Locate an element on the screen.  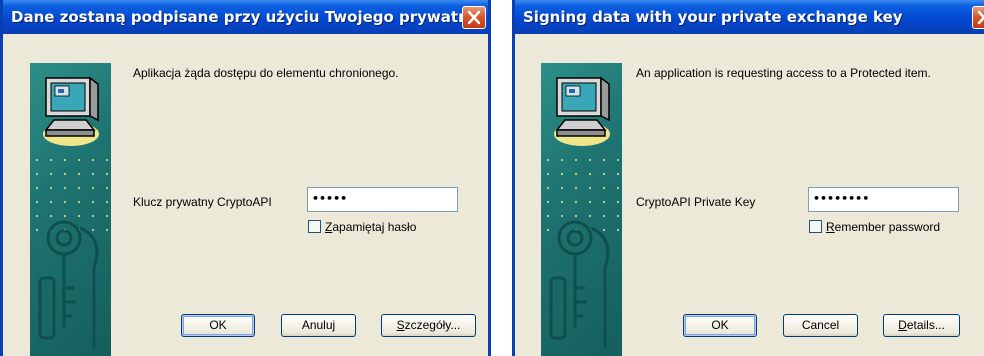
private-key-label: CryptoAPI Private Key is located at coordinates (696, 202).